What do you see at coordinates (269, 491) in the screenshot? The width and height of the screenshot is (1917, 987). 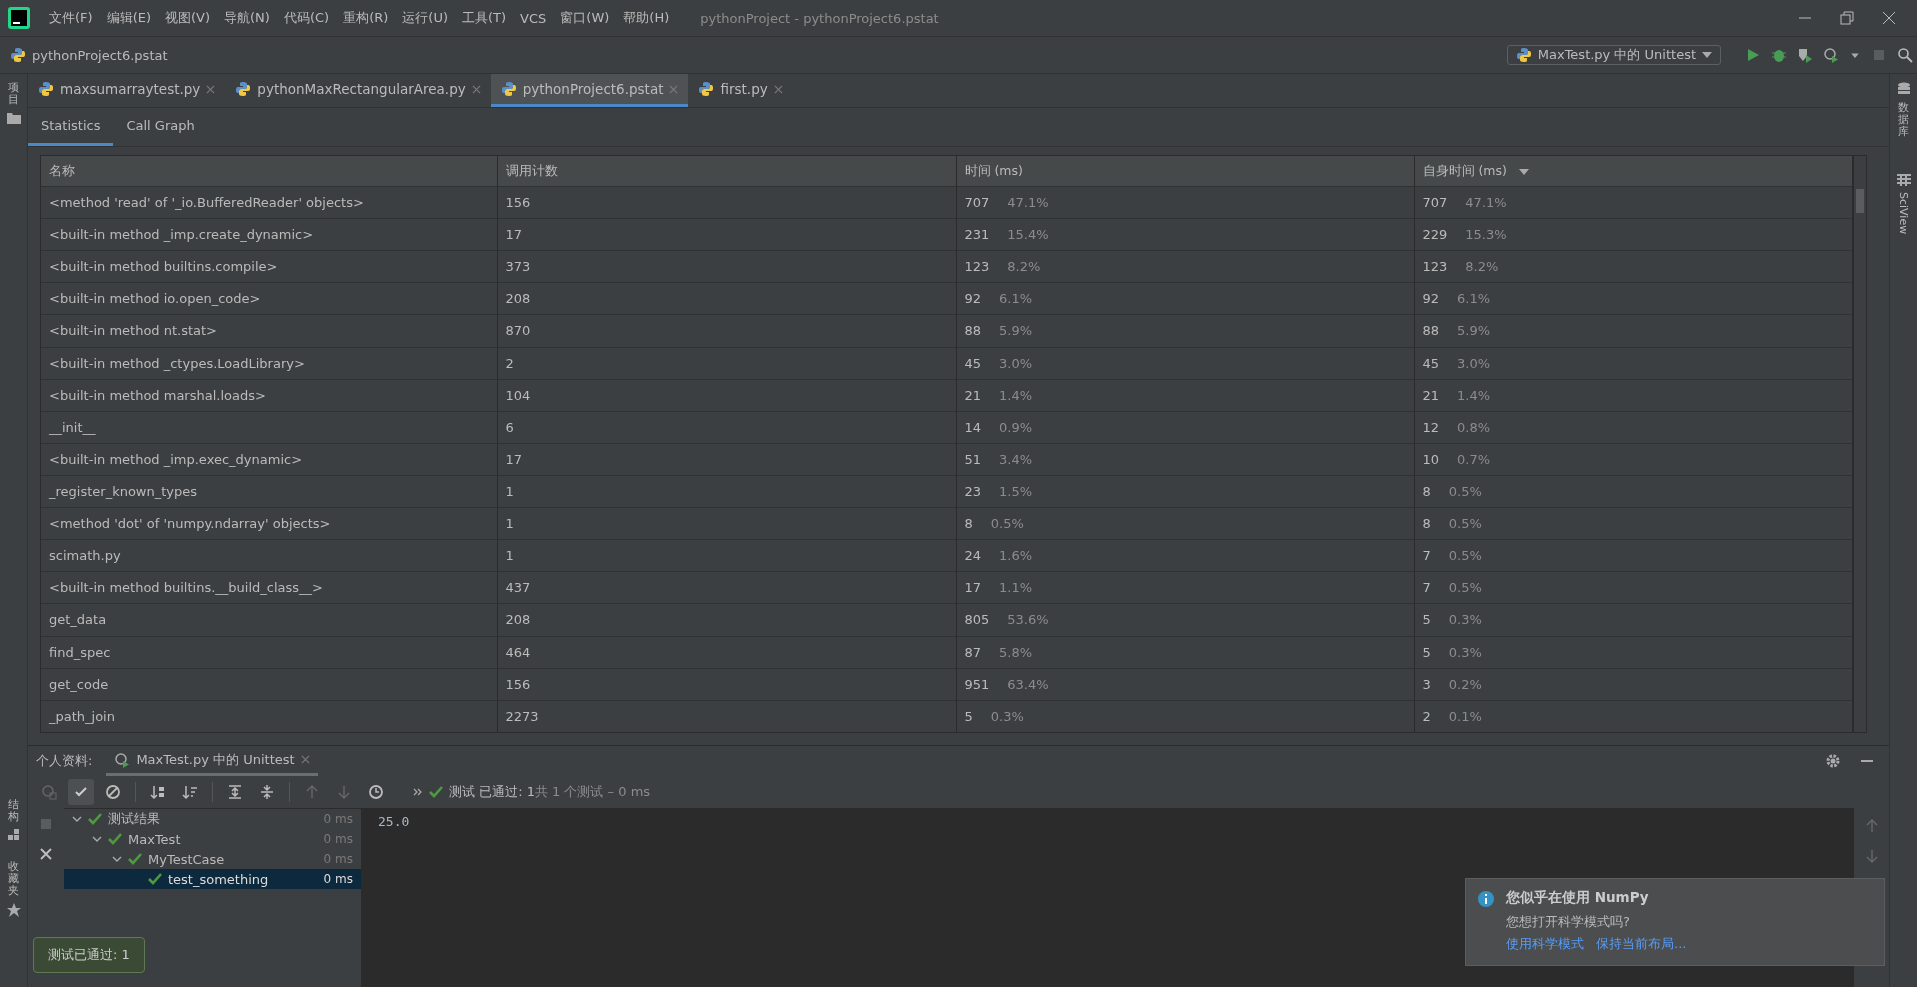 I see `table-cell: _register_known_types` at bounding box center [269, 491].